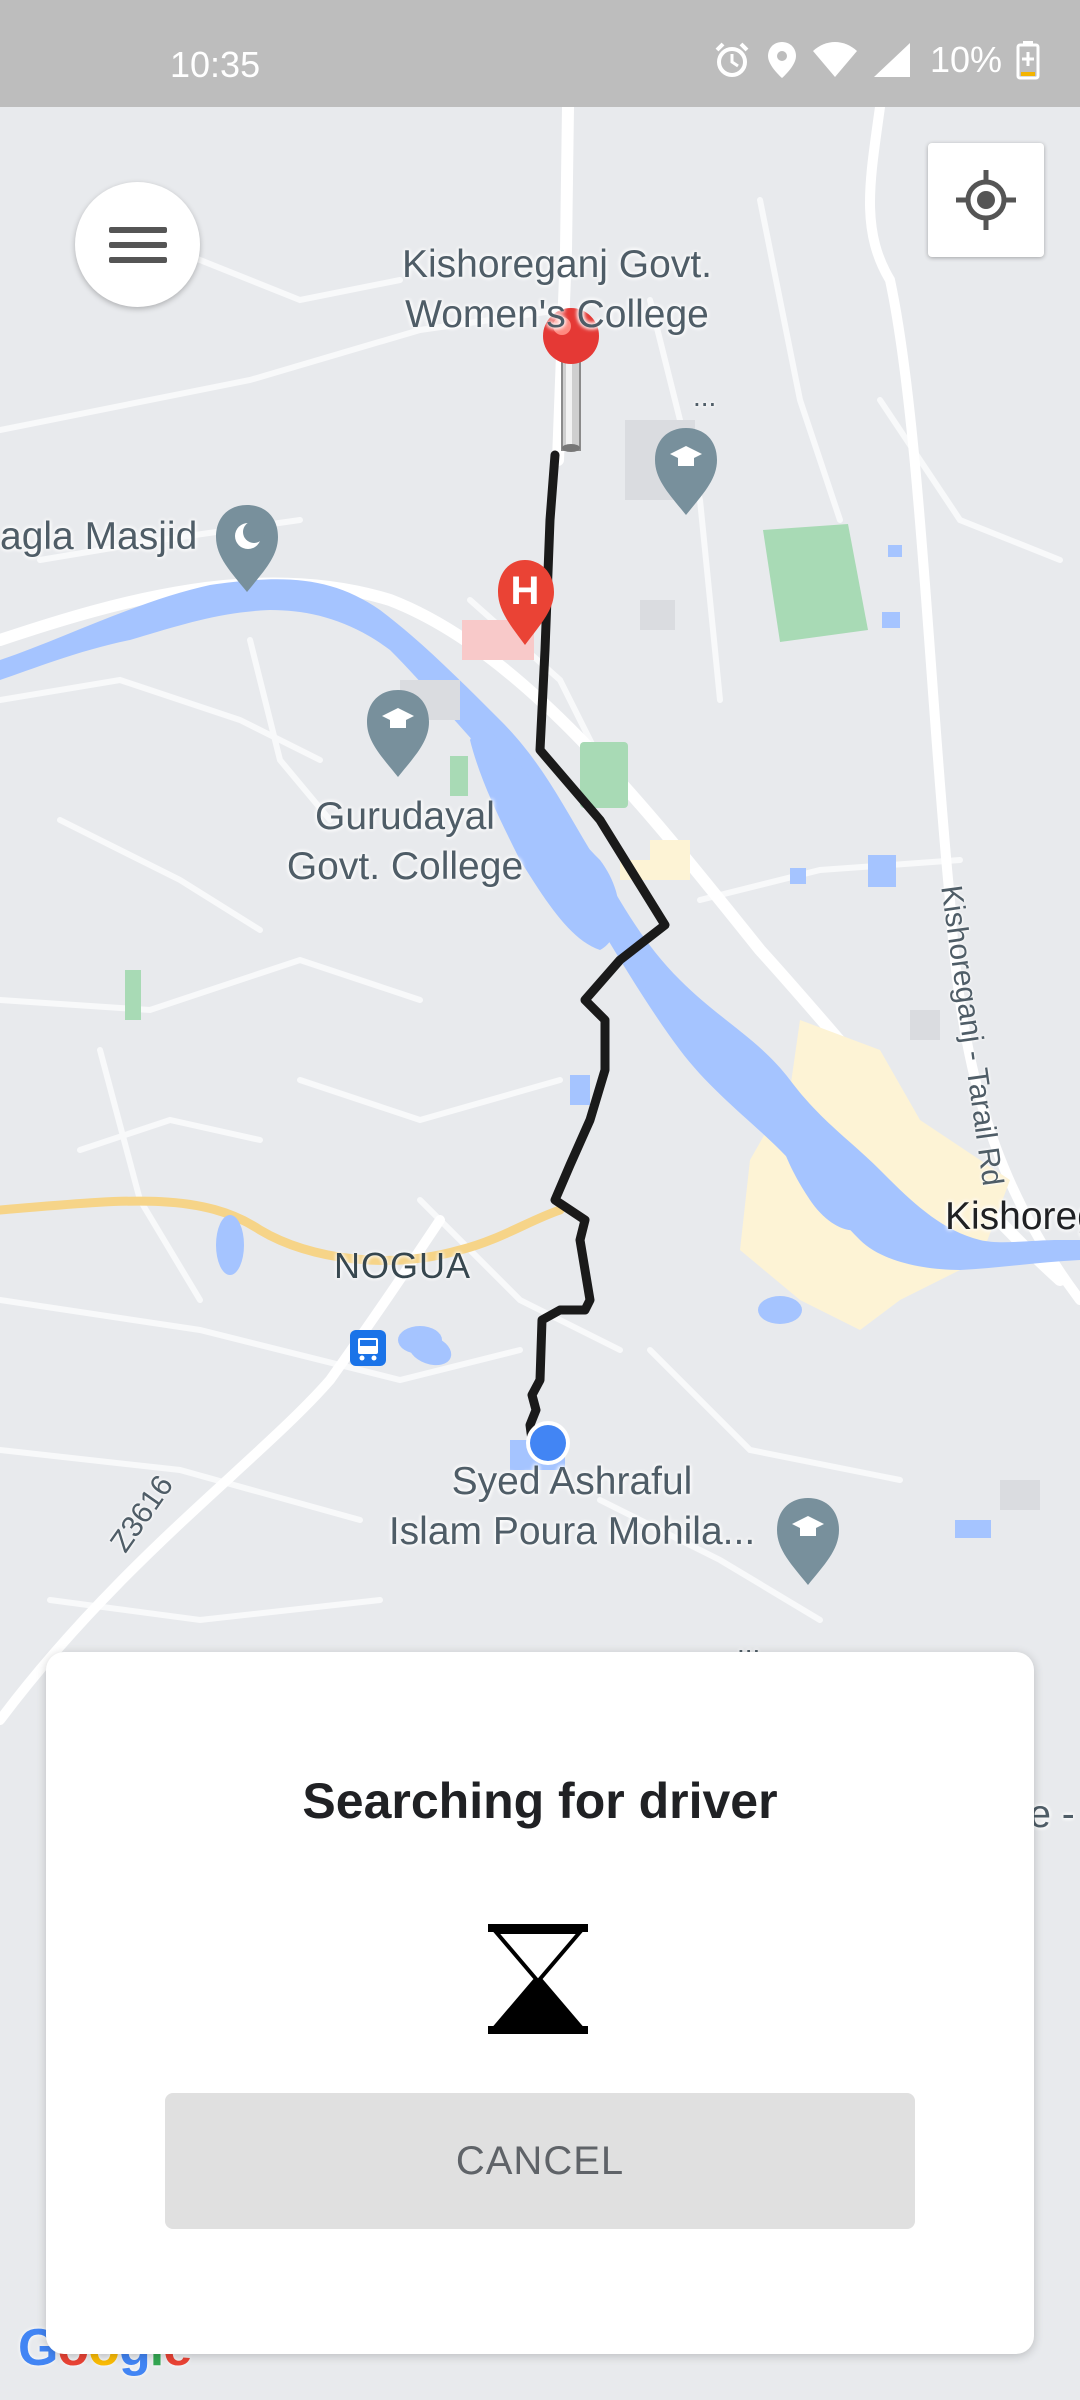  I want to click on menu-button, so click(137, 244).